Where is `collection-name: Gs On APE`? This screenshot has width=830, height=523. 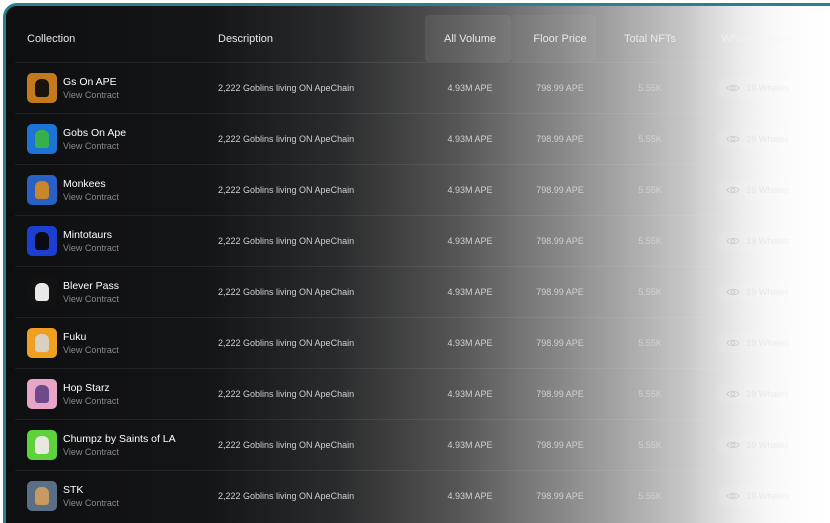
collection-name: Gs On APE is located at coordinates (91, 82).